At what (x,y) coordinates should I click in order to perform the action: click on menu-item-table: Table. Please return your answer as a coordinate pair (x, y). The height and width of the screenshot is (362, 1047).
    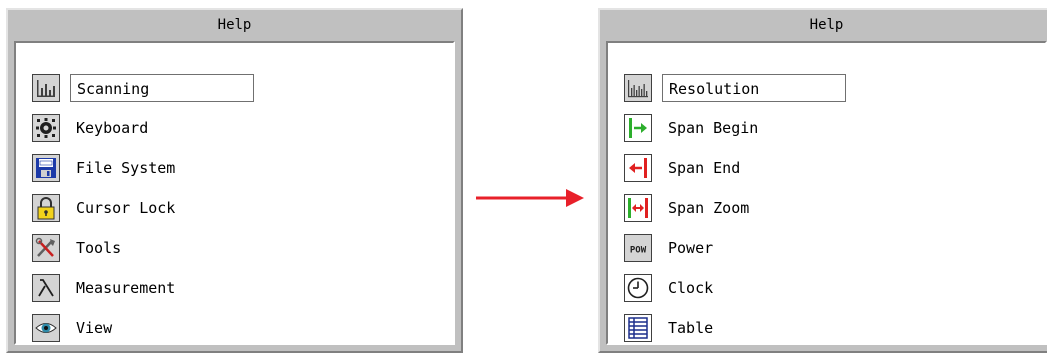
    Looking at the image, I should click on (834, 328).